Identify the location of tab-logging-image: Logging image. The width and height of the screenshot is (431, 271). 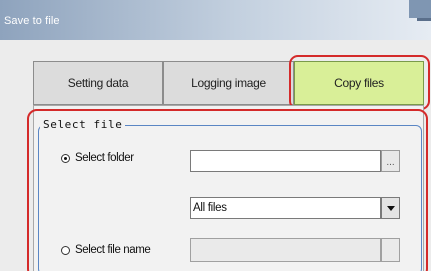
(228, 83).